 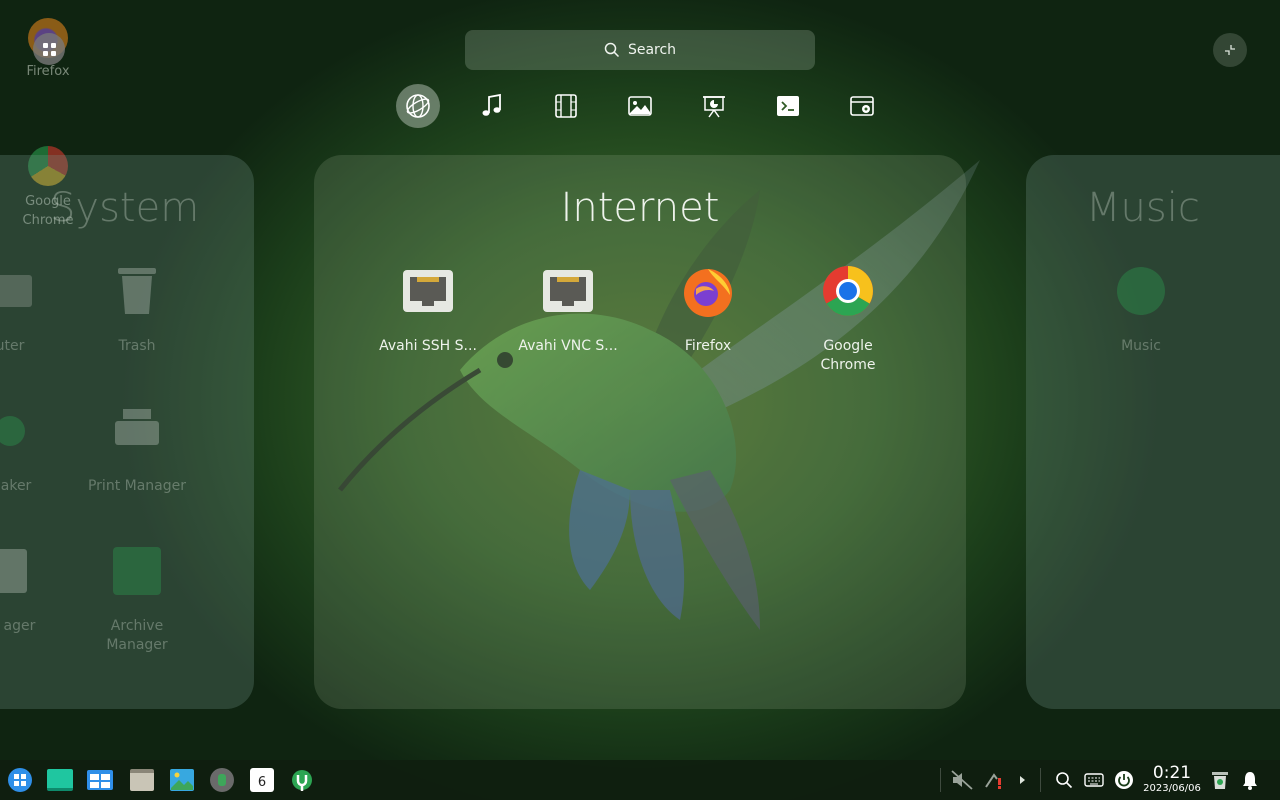 I want to click on category-music, so click(x=492, y=106).